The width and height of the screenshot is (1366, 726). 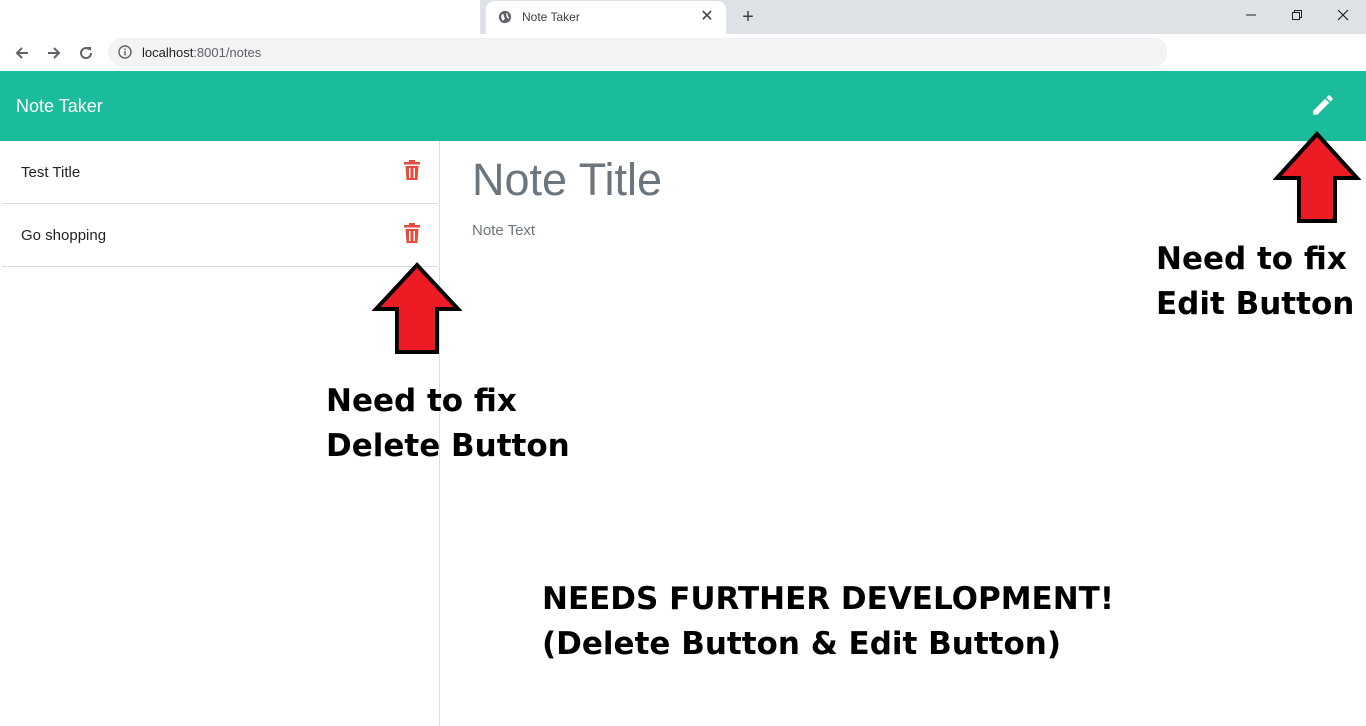 What do you see at coordinates (1255, 304) in the screenshot?
I see `edit-annotation-line: Edit Button` at bounding box center [1255, 304].